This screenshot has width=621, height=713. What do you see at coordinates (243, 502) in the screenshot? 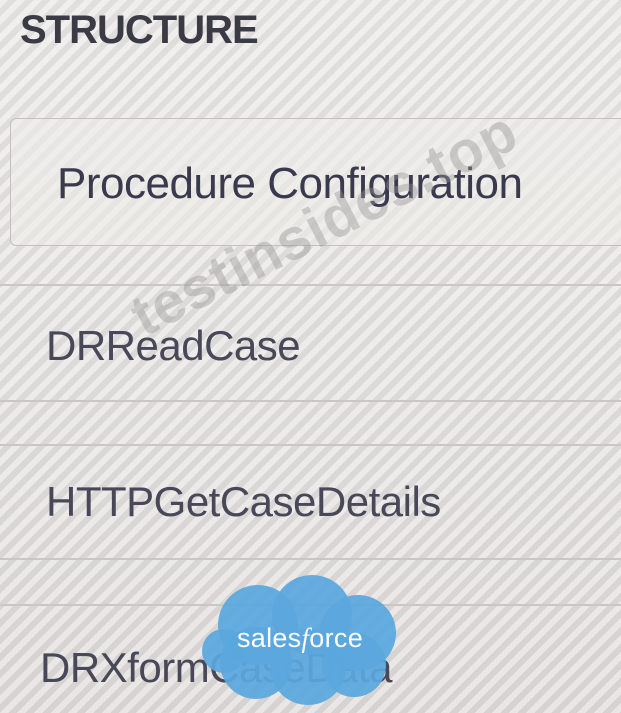
I see `step-httpgetcasedetails: HTTPGetCaseDetails` at bounding box center [243, 502].